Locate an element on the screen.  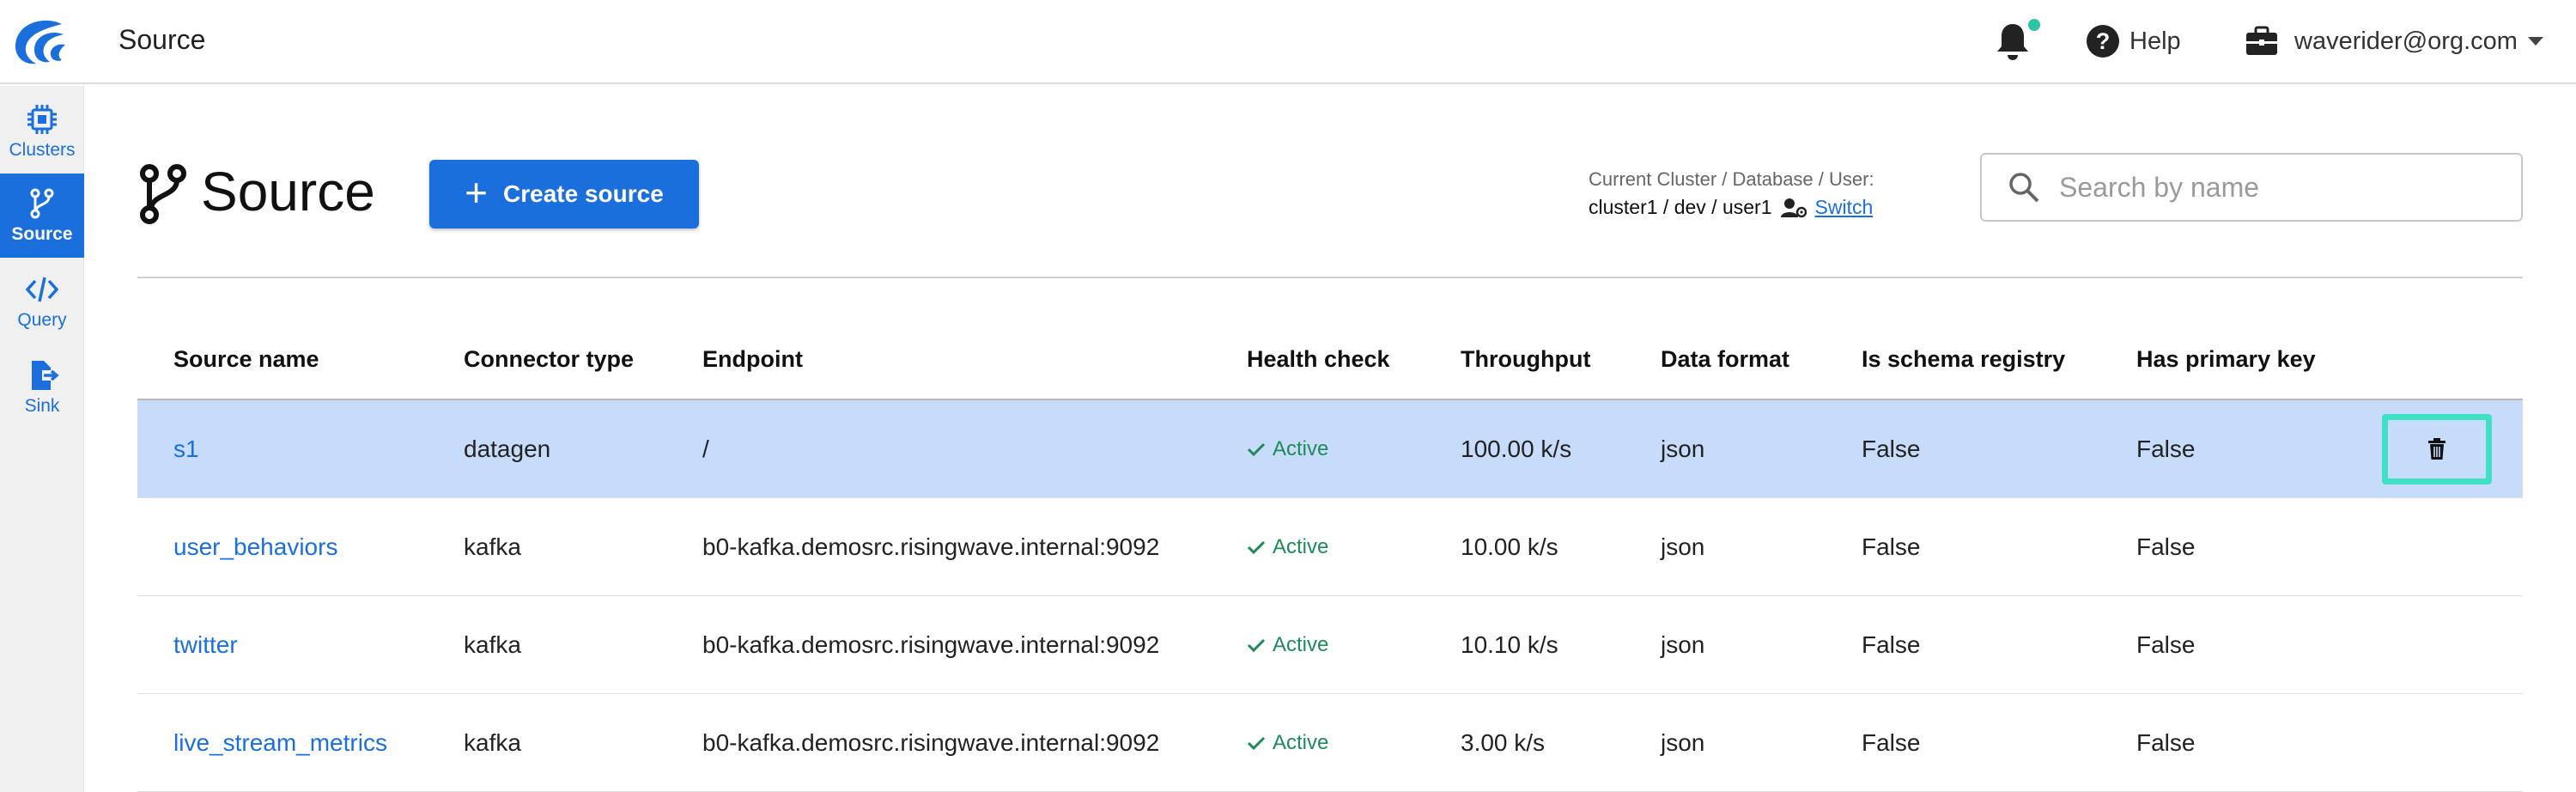
throughput: 100.00 k/s is located at coordinates (1517, 448).